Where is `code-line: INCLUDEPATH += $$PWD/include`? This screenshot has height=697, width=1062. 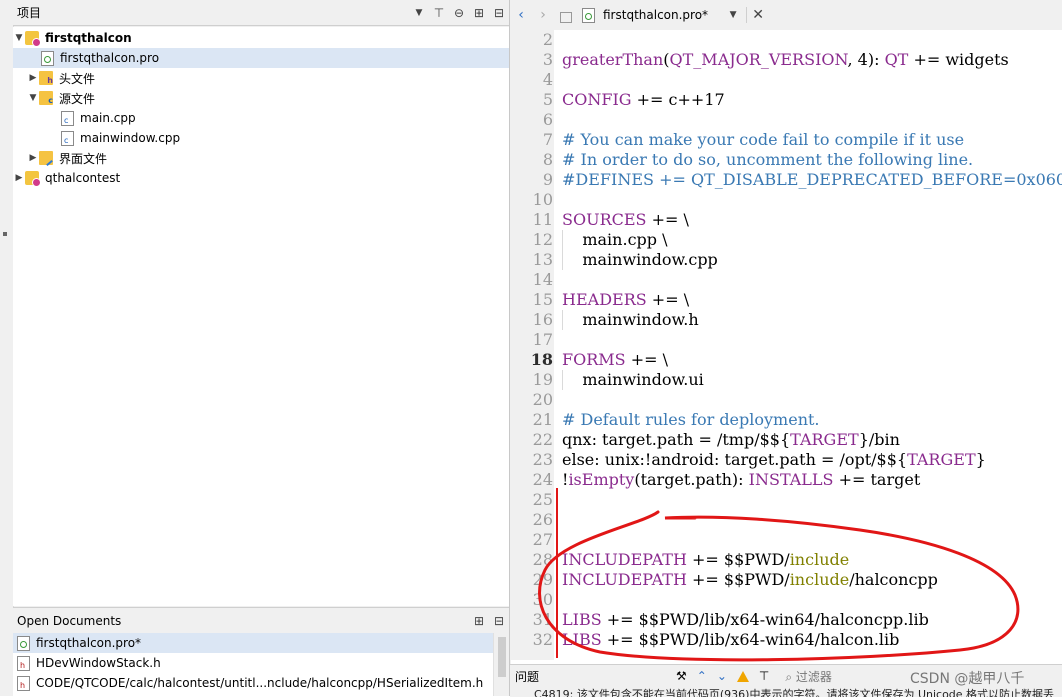 code-line: INCLUDEPATH += $$PWD/include is located at coordinates (705, 560).